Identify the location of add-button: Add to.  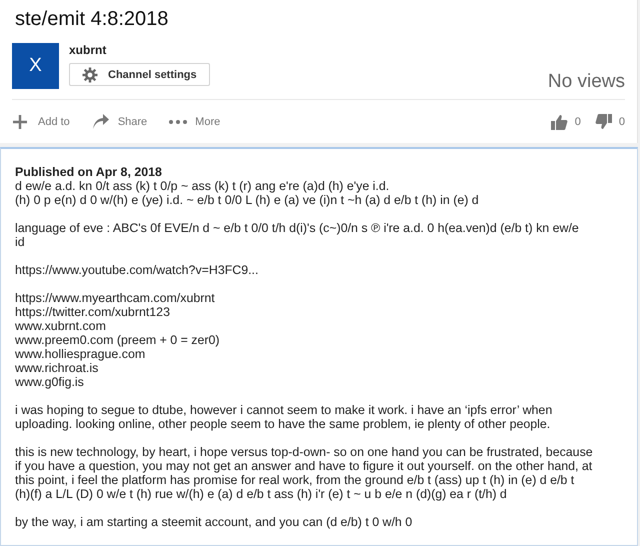
(41, 122).